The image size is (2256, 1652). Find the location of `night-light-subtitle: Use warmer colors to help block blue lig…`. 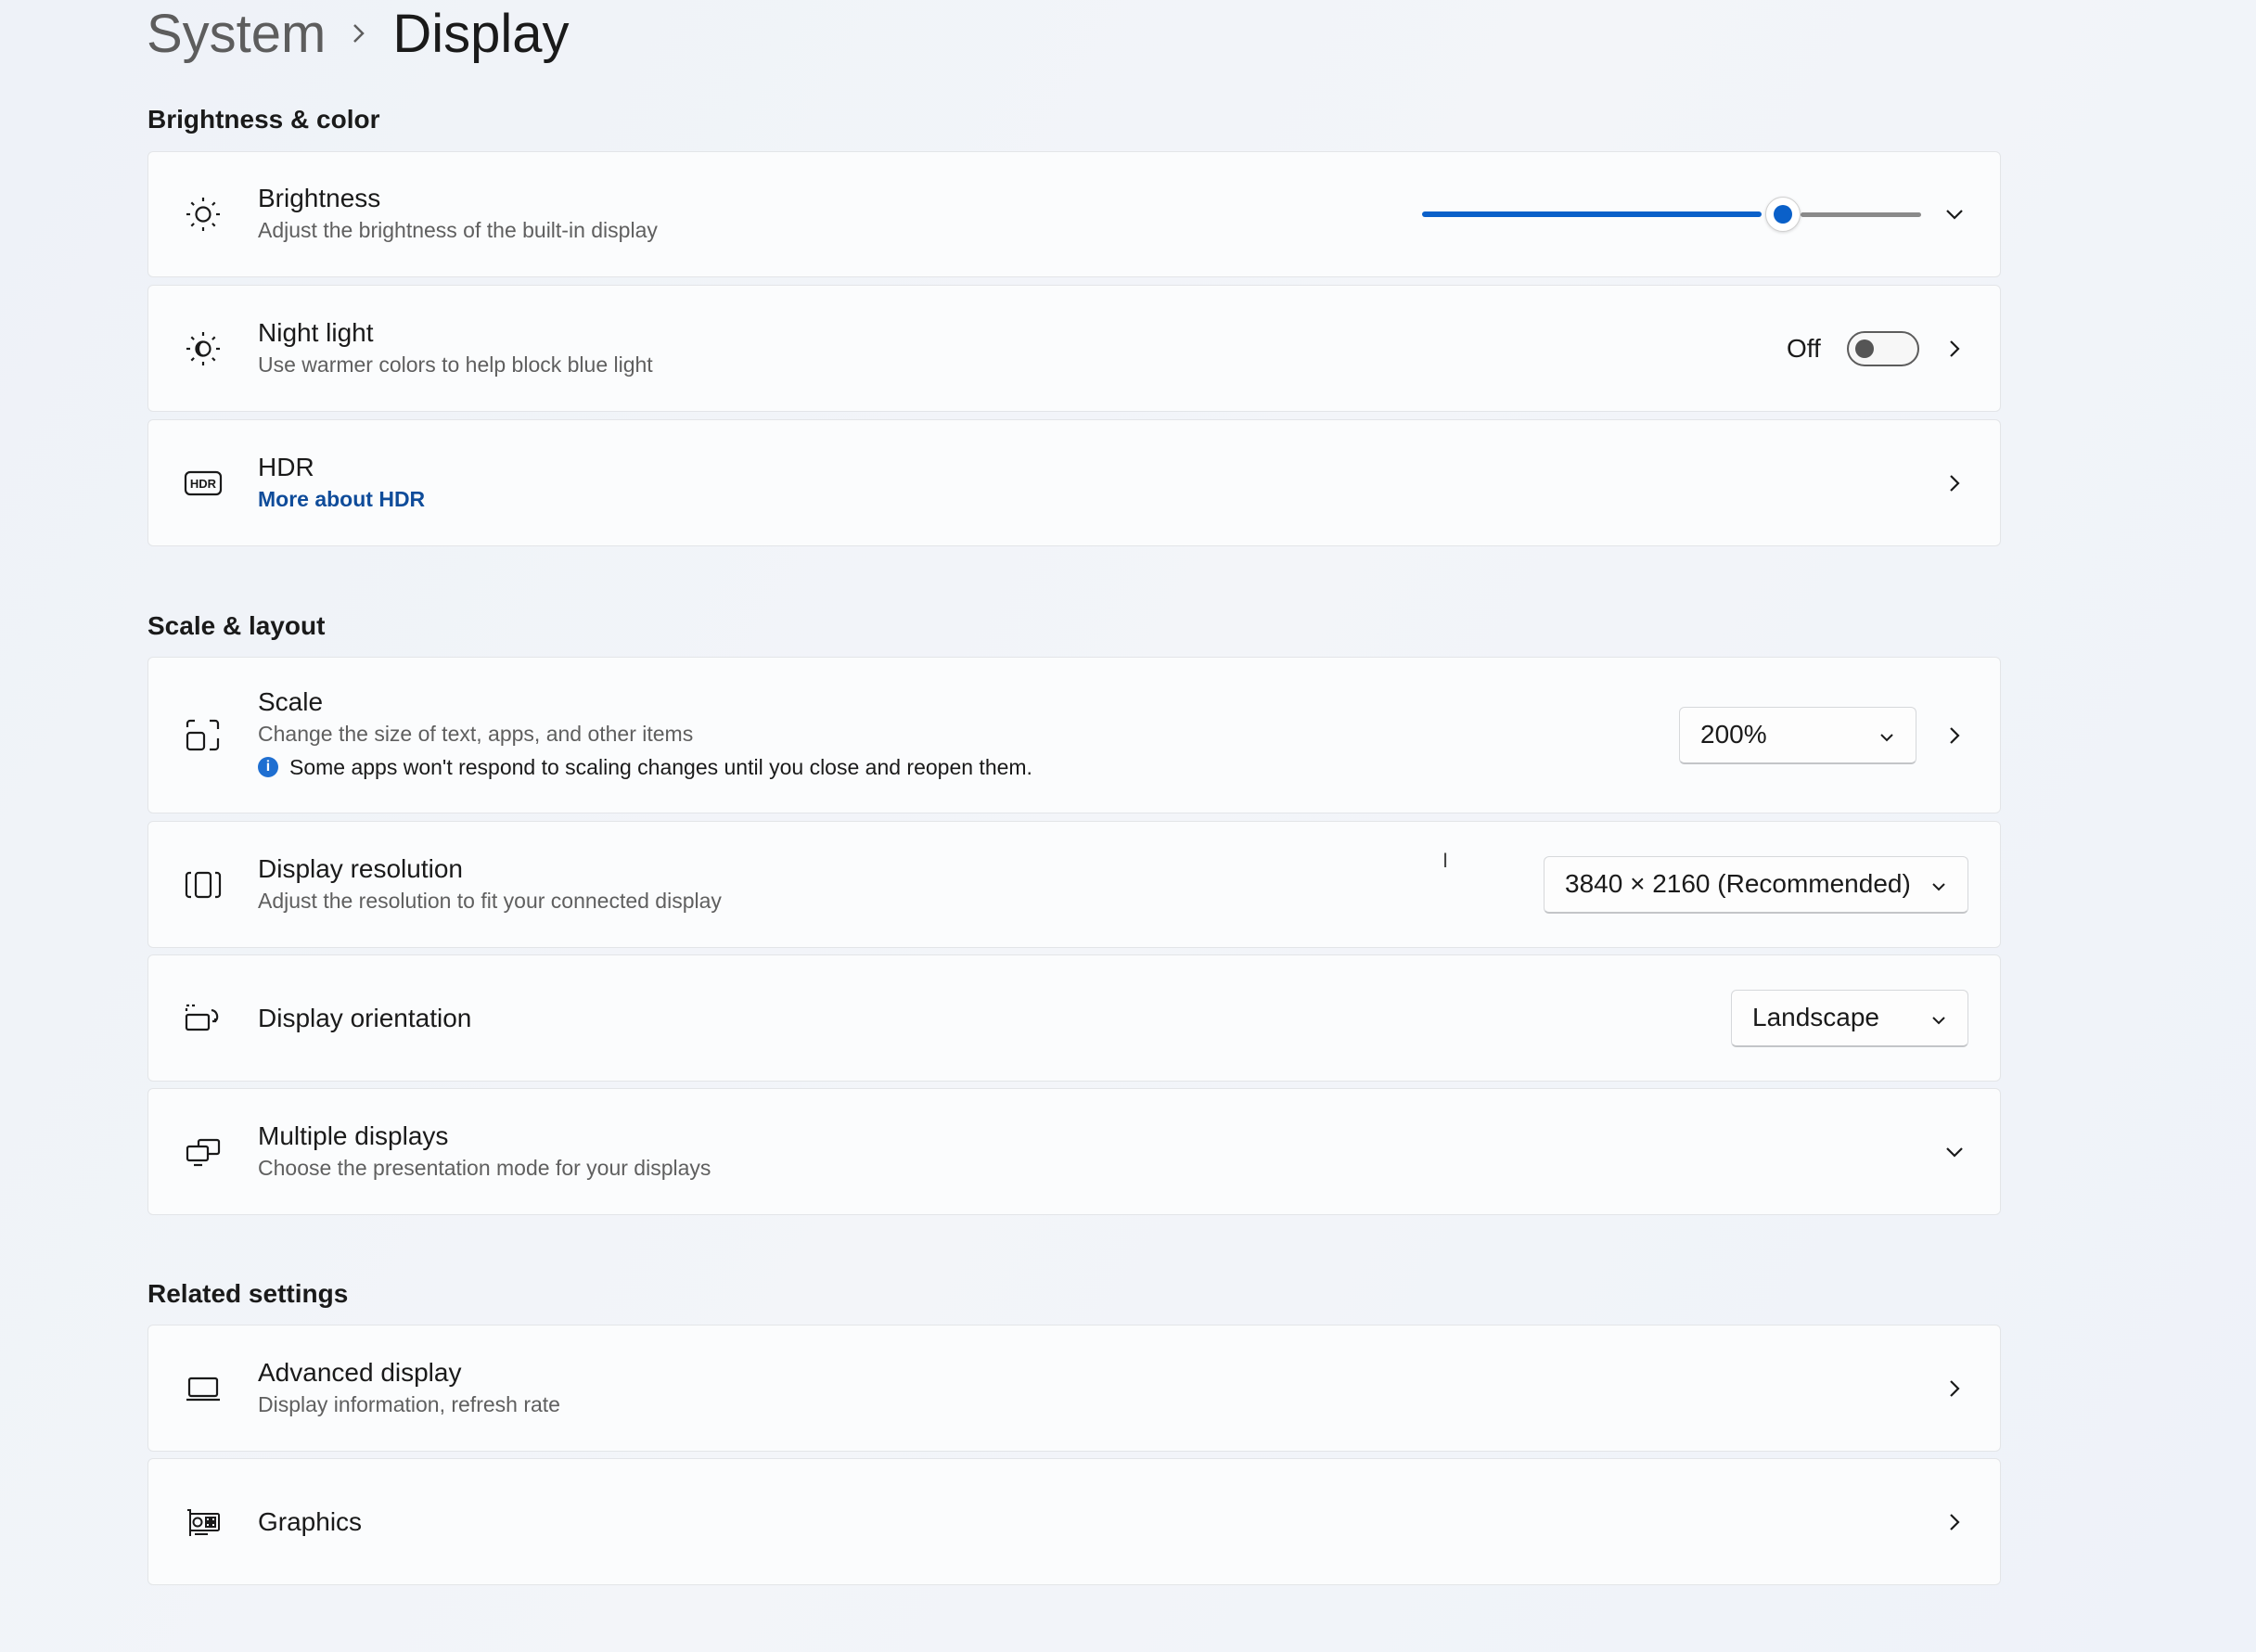

night-light-subtitle: Use warmer colors to help block blue lig… is located at coordinates (456, 364).